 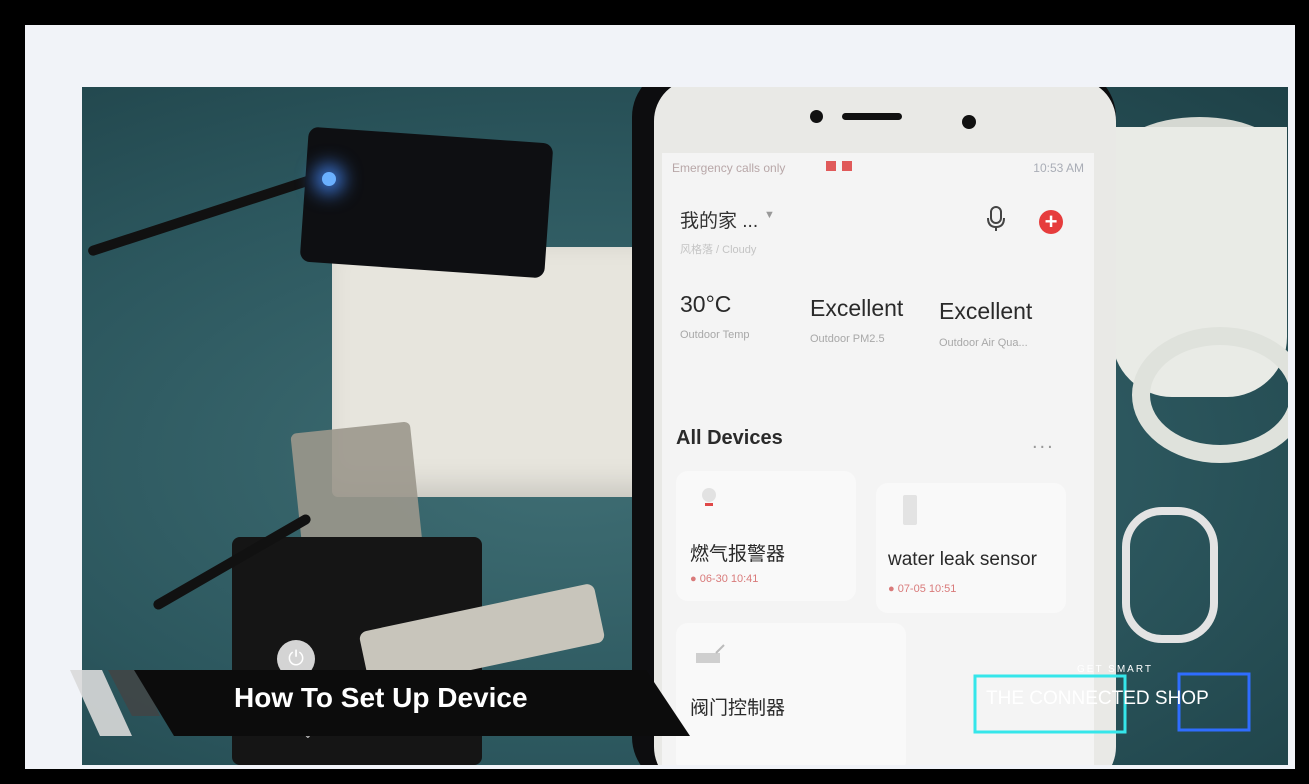 I want to click on gas-alarm-icon, so click(x=709, y=497).